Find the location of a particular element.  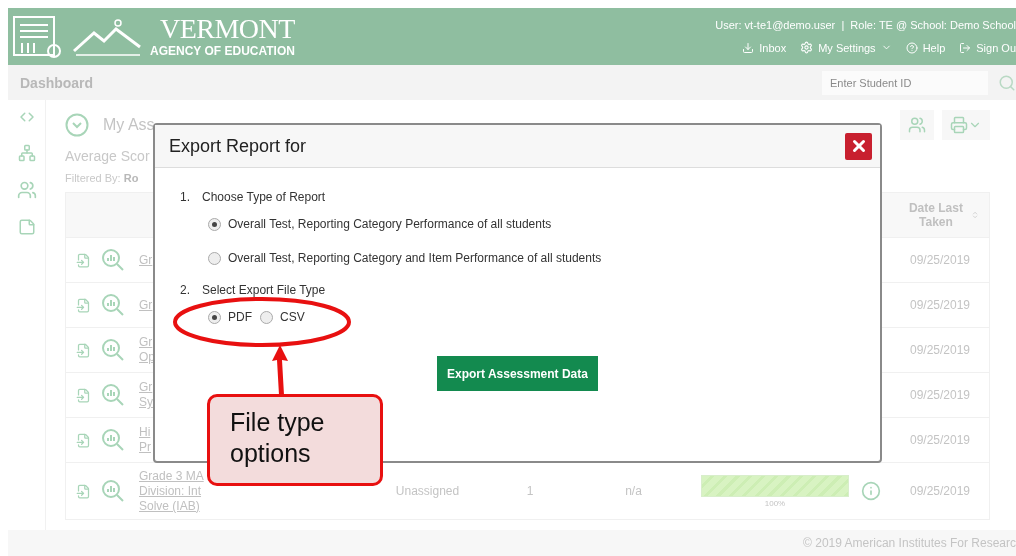

count-cell-text: 1 is located at coordinates (530, 491).